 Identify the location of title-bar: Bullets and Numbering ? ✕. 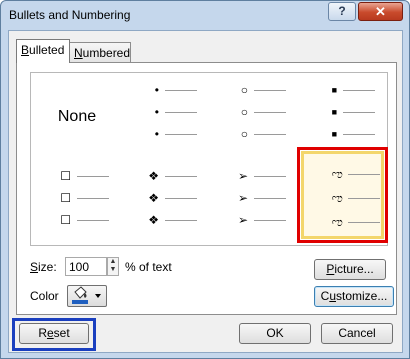
(205, 15).